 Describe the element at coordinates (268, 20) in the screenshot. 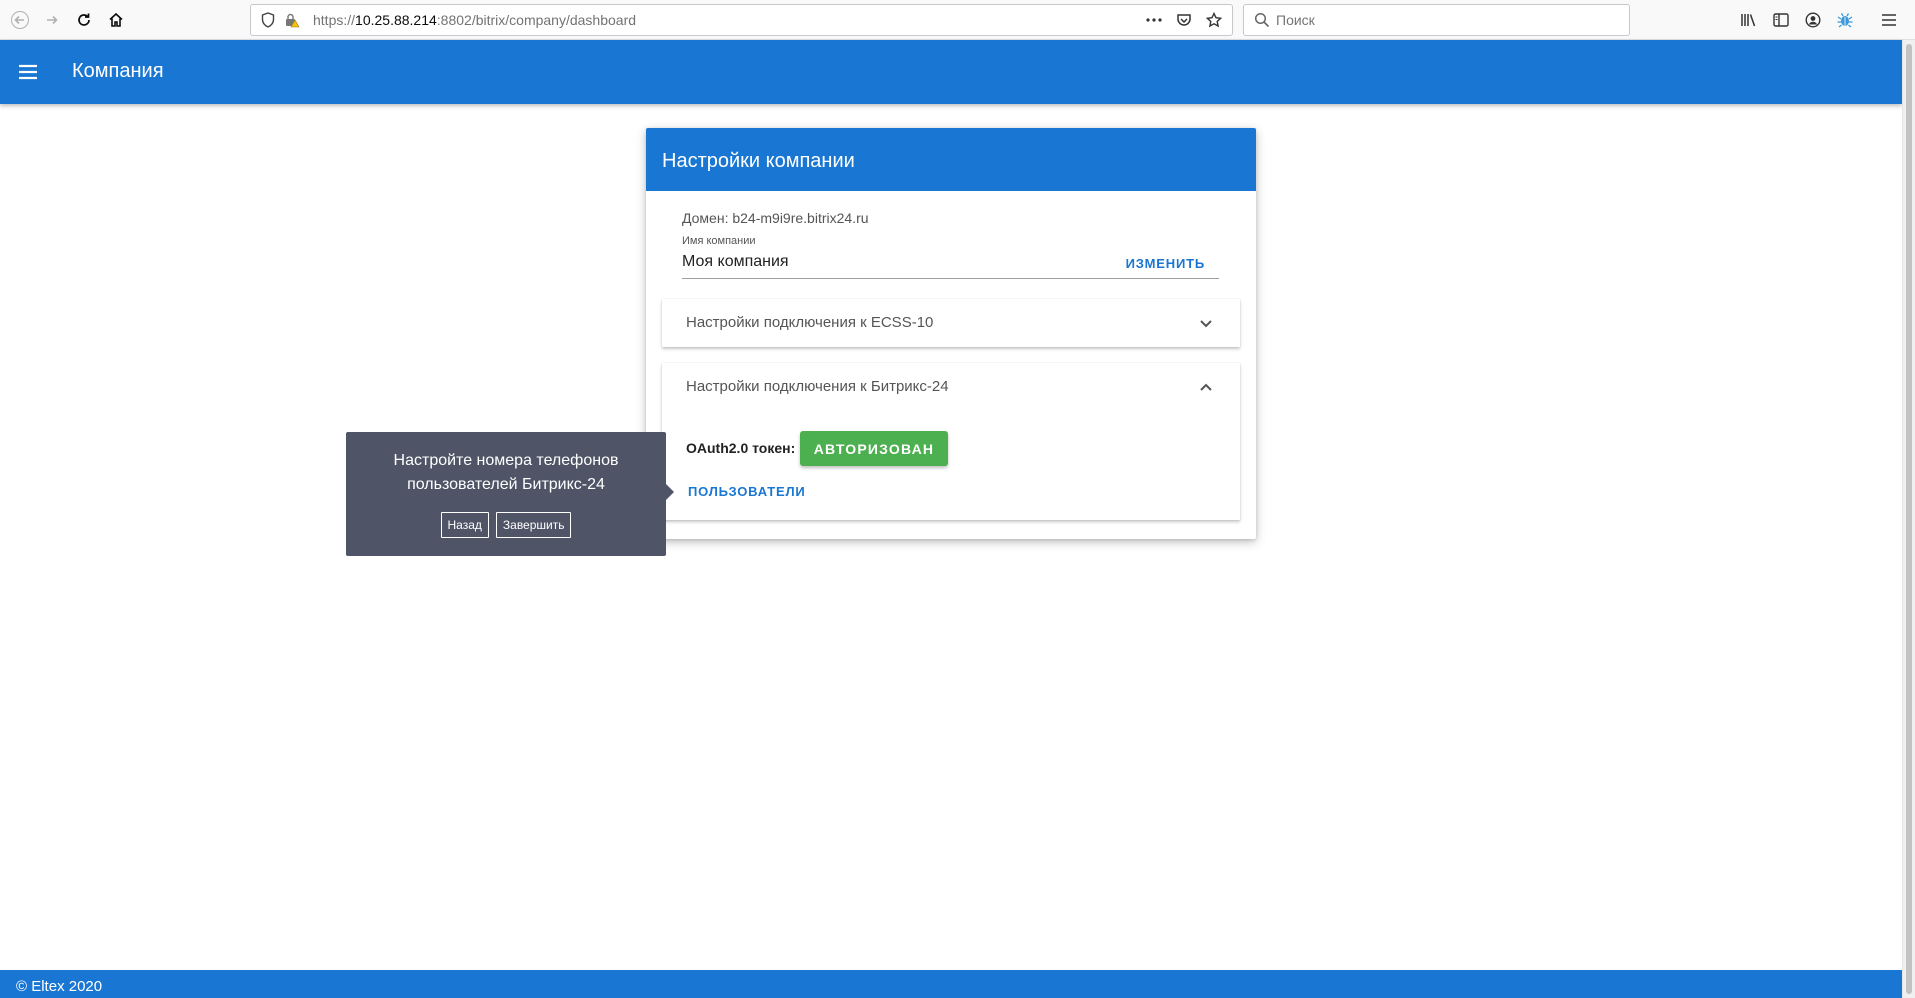

I see `shield-icon` at that location.